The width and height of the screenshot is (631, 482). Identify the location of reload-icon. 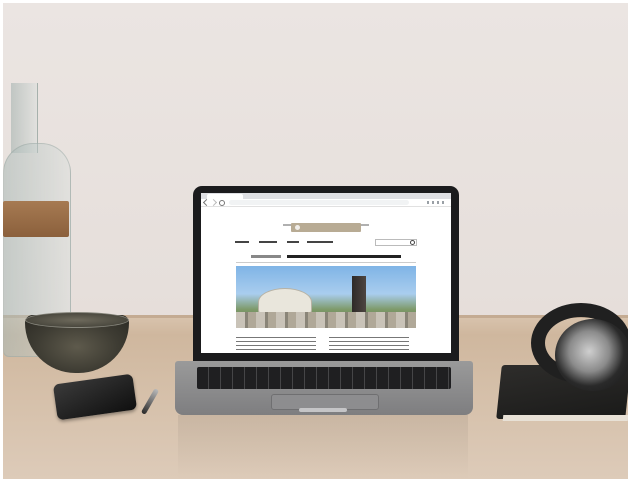
(222, 203).